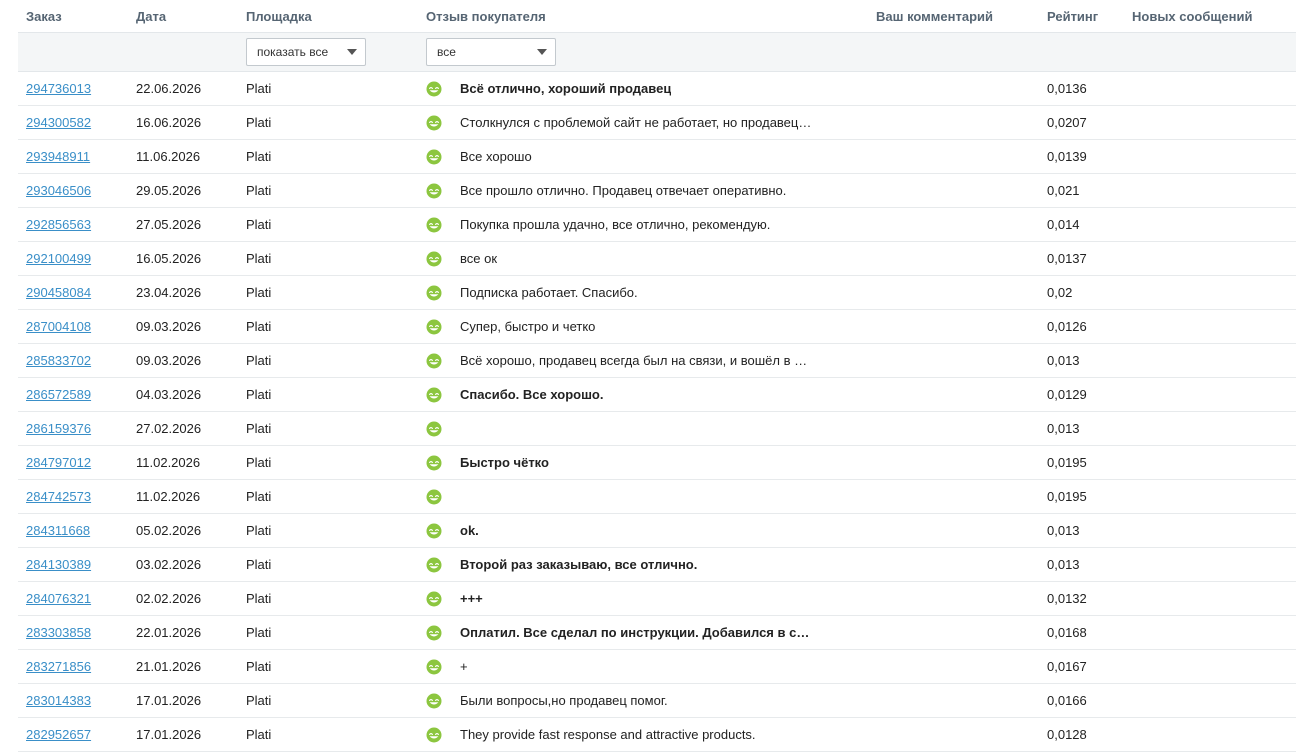  Describe the element at coordinates (527, 326) in the screenshot. I see `feedback-text: Супер, быстро и четко` at that location.